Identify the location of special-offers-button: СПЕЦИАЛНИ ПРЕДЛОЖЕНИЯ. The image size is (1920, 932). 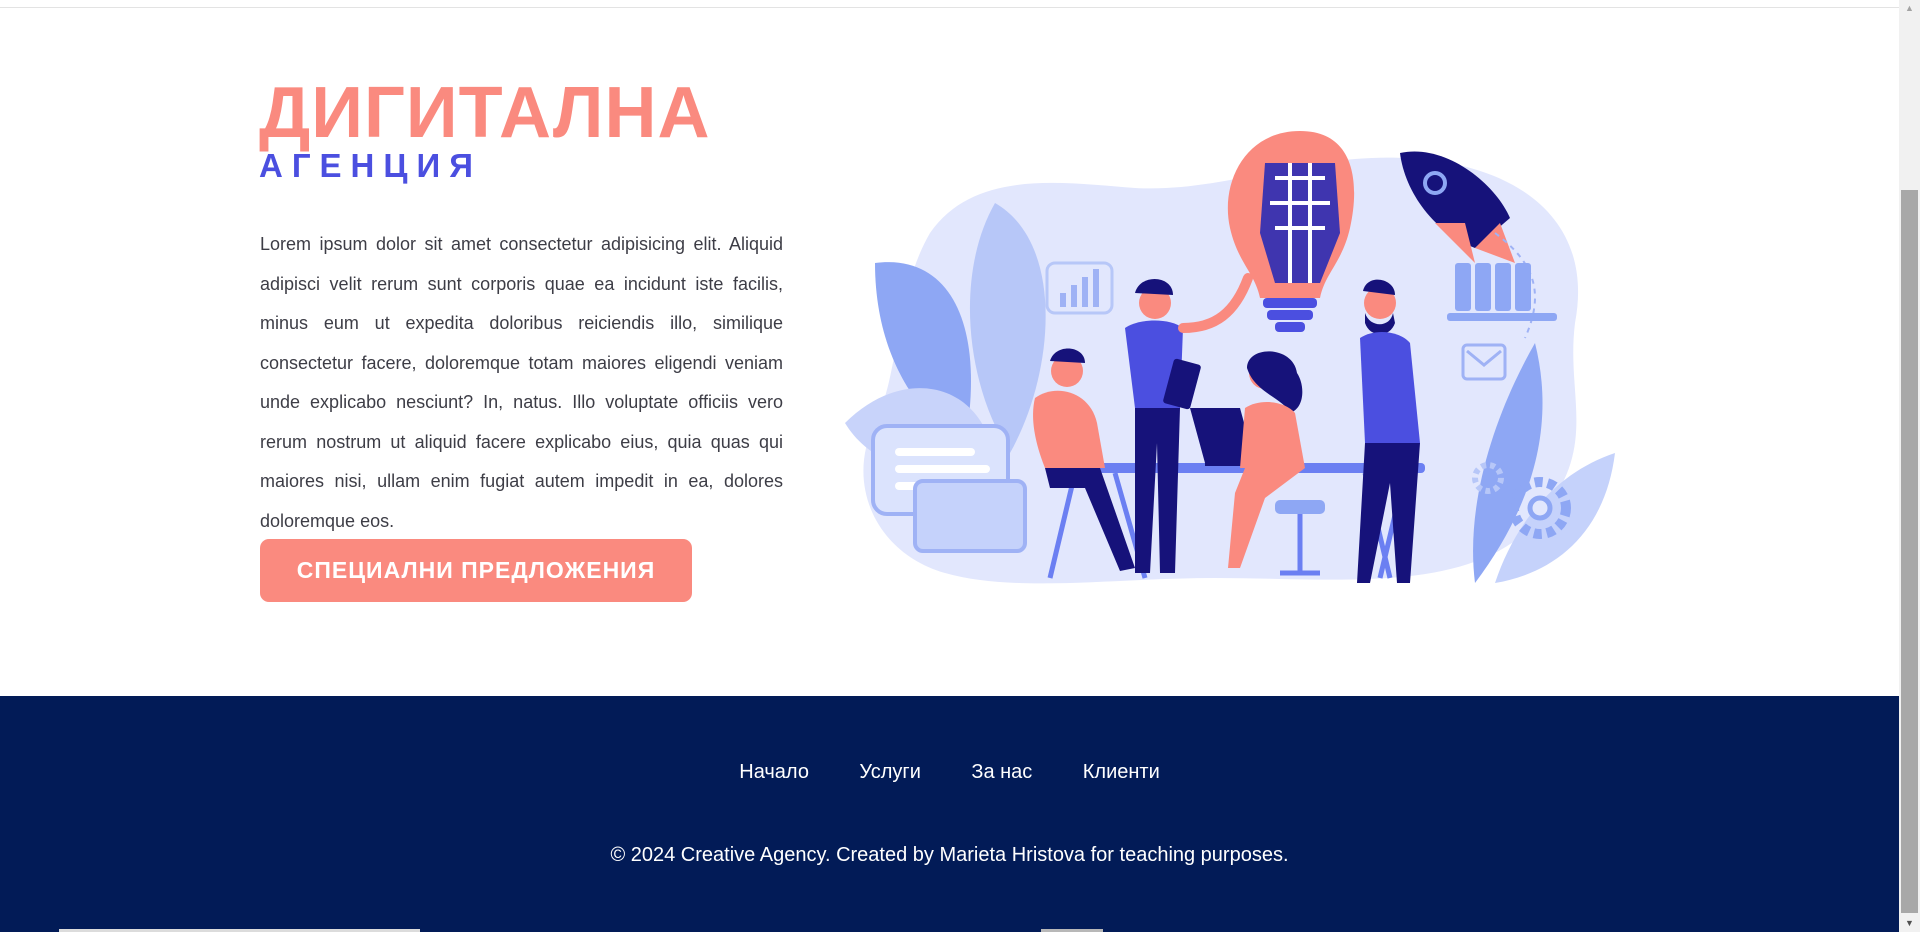
(476, 570).